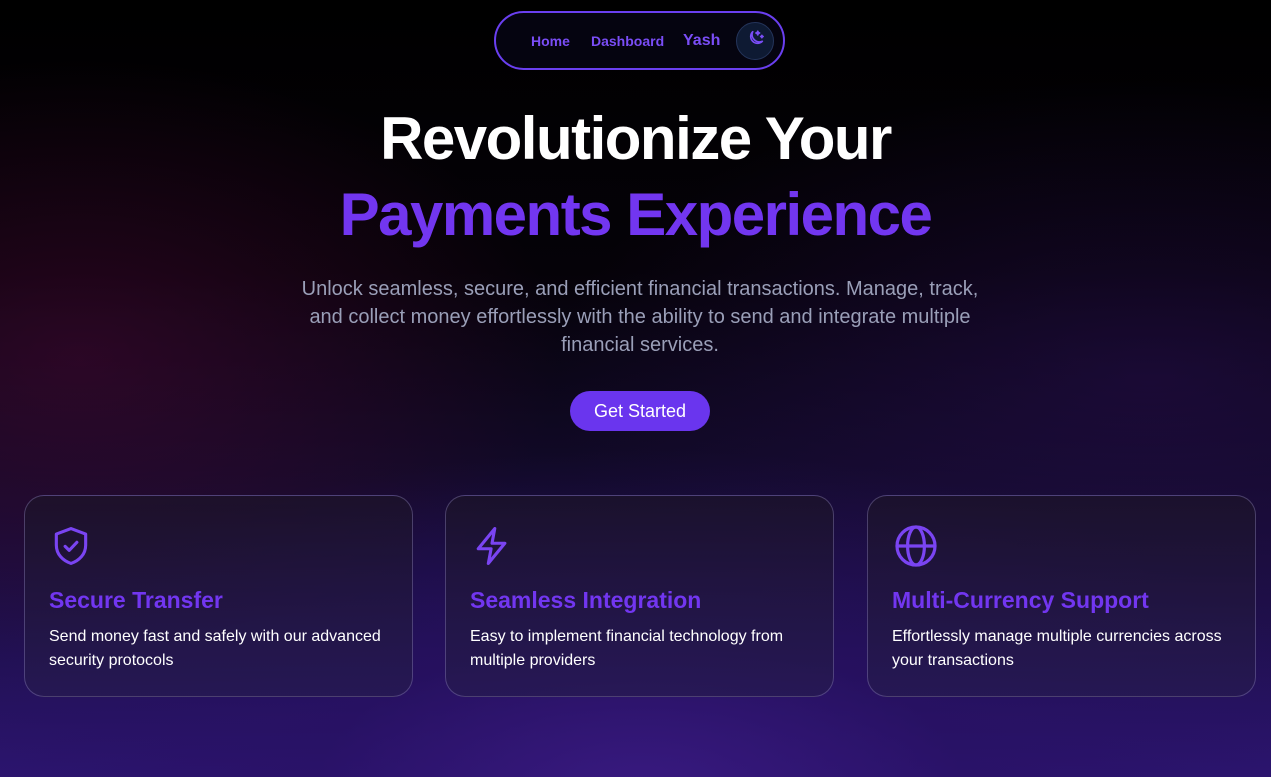 The width and height of the screenshot is (1271, 777). What do you see at coordinates (701, 40) in the screenshot?
I see `nav-user-name: Yash` at bounding box center [701, 40].